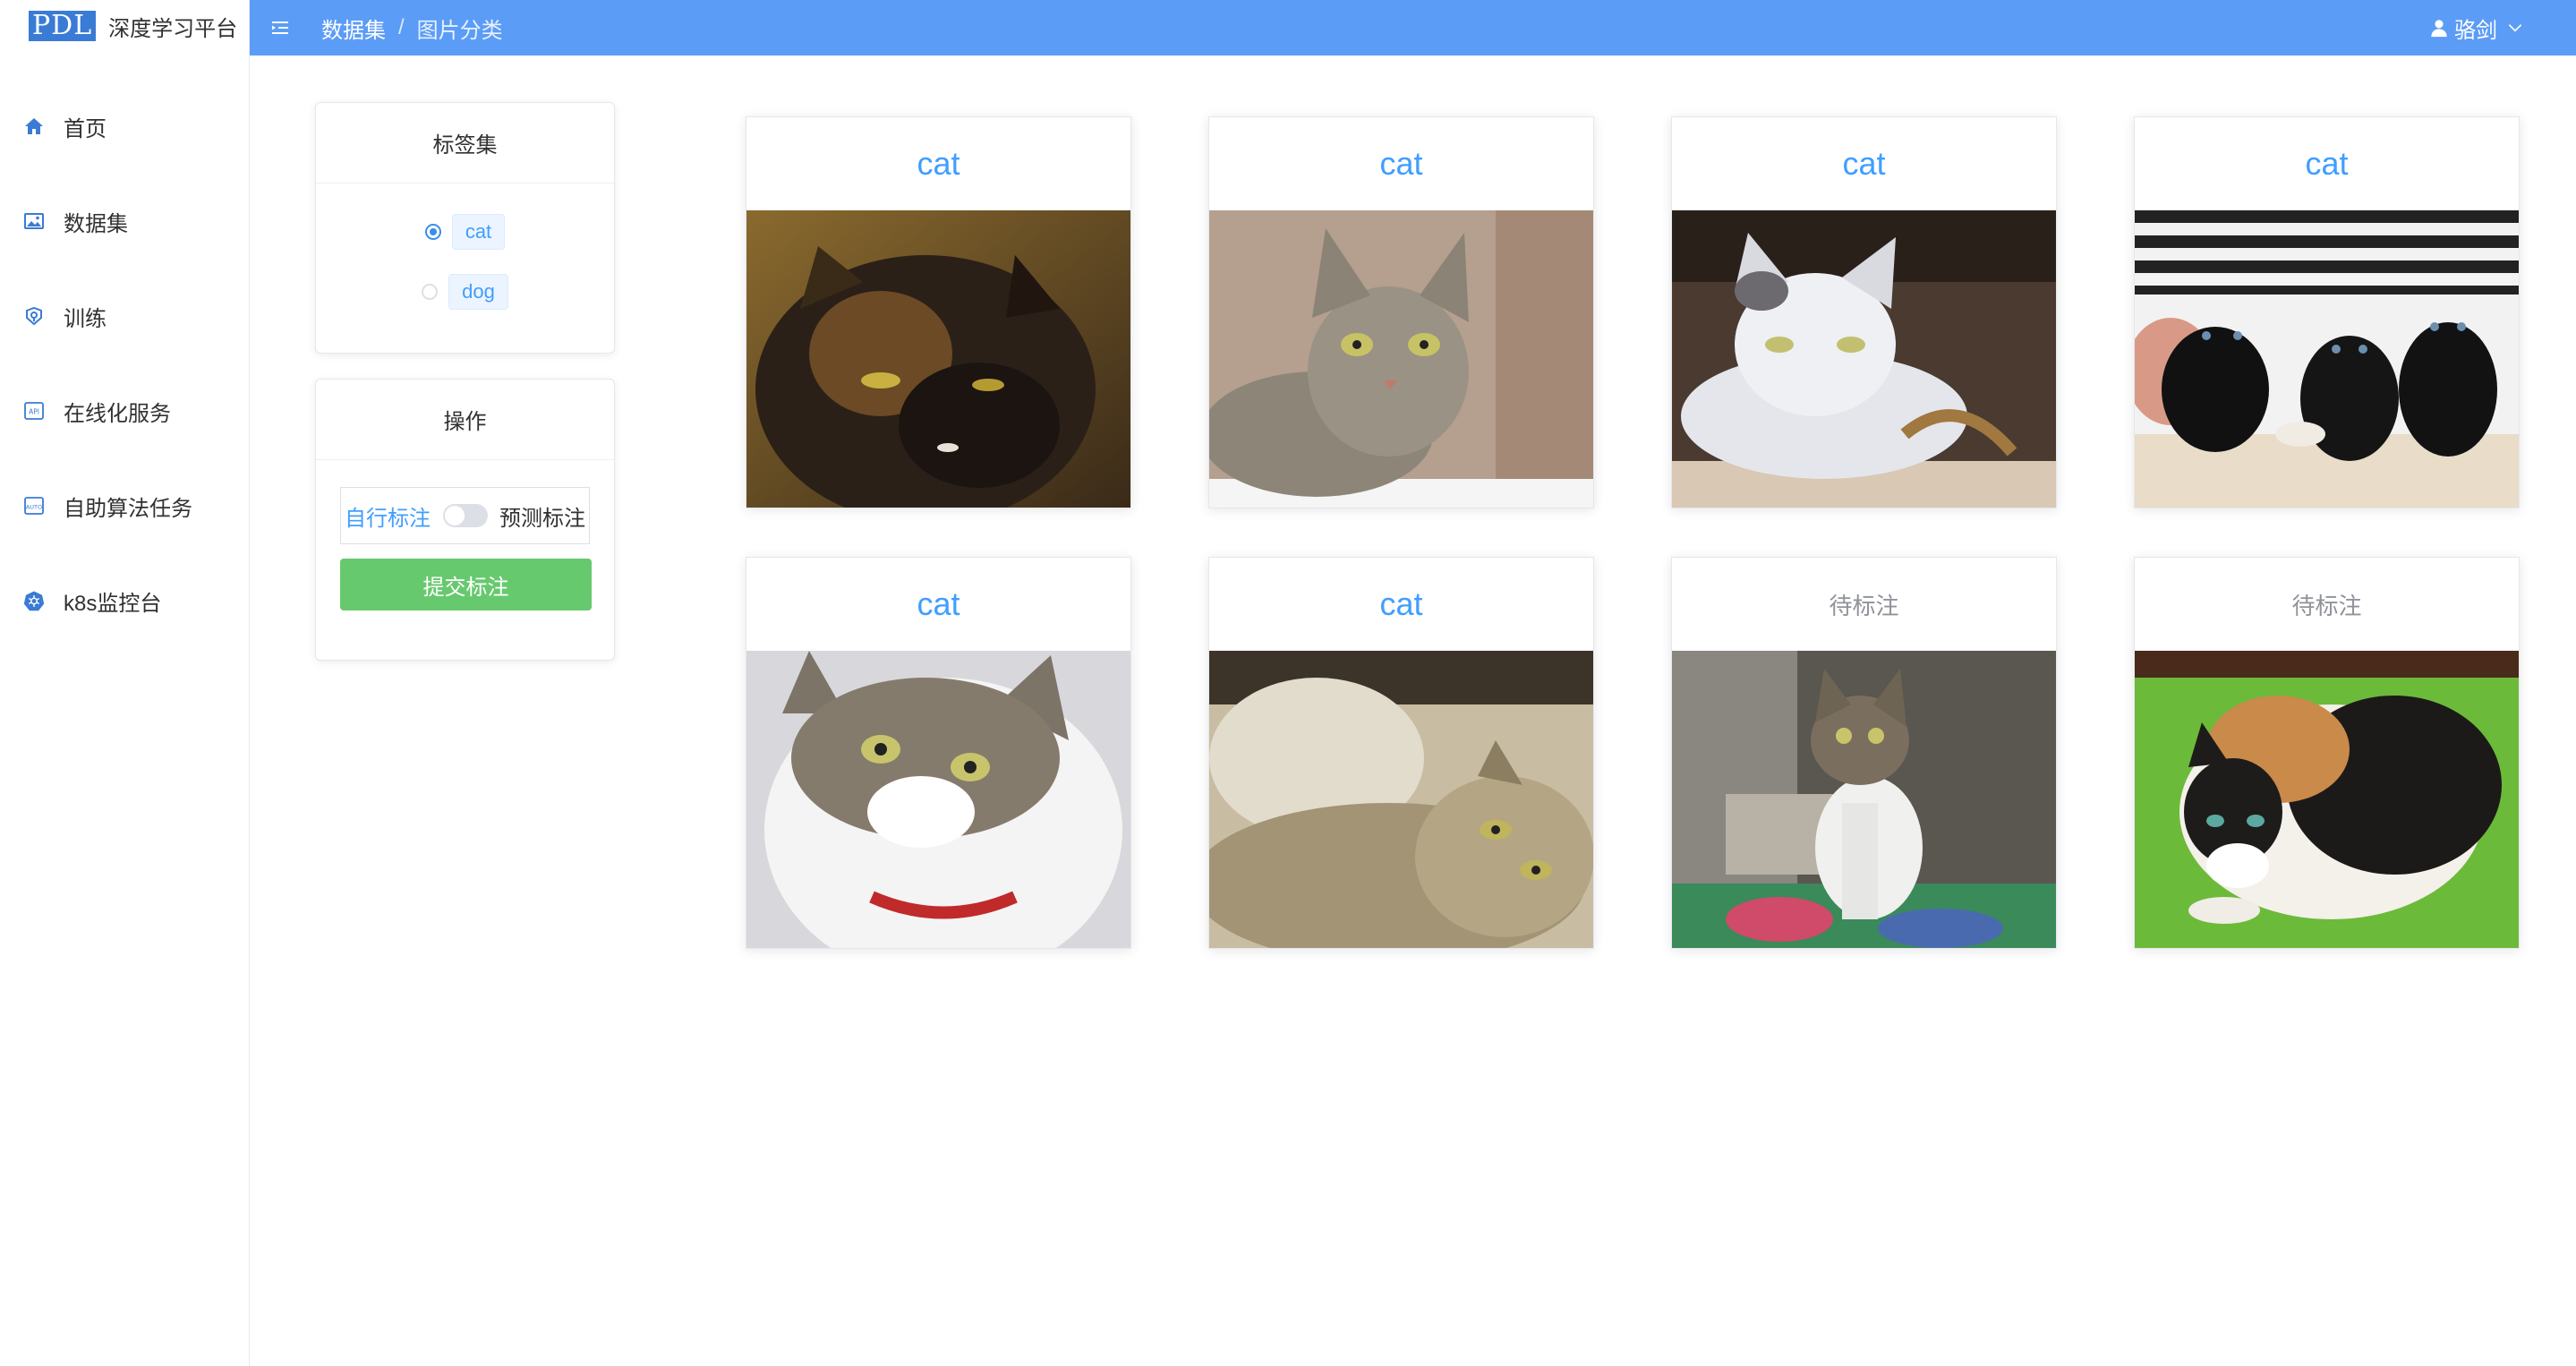 The image size is (2576, 1366). I want to click on sidebar-item-dataset: 数据集, so click(124, 221).